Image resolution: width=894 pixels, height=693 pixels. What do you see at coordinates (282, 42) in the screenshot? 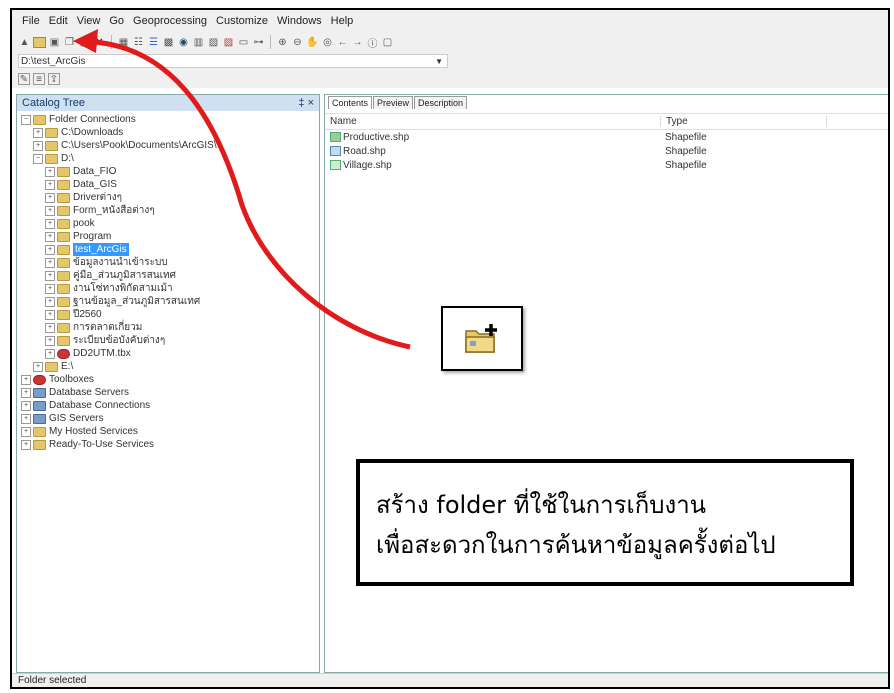
I see `zoom-in-icon: ⊕` at bounding box center [282, 42].